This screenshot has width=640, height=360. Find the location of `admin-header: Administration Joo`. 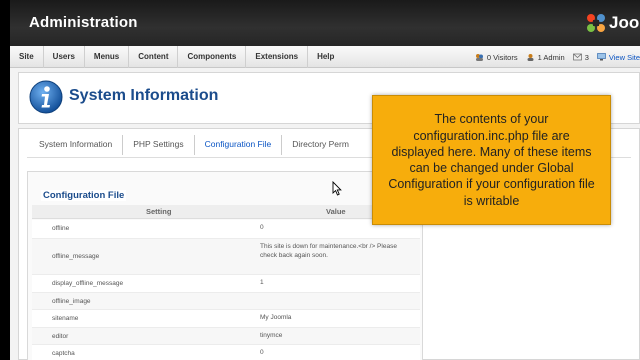

admin-header: Administration Joo is located at coordinates (325, 23).